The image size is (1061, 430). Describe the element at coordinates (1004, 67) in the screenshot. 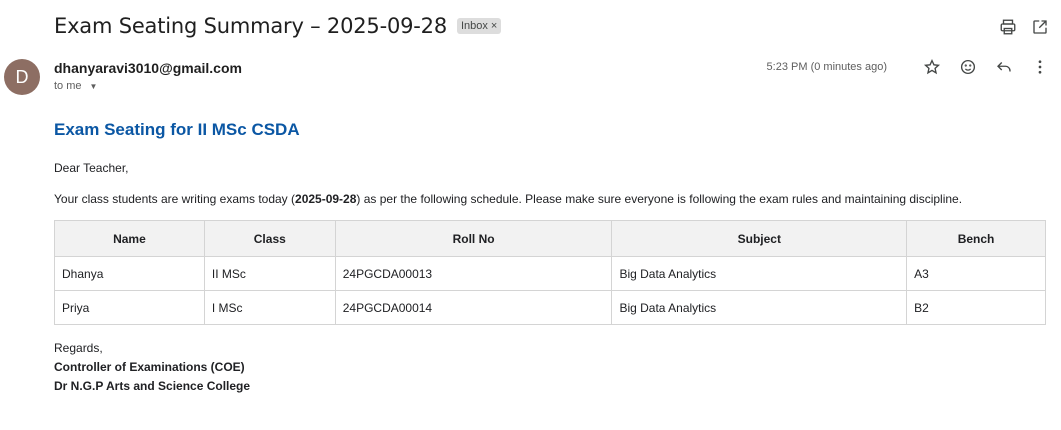

I see `reply-icon` at that location.